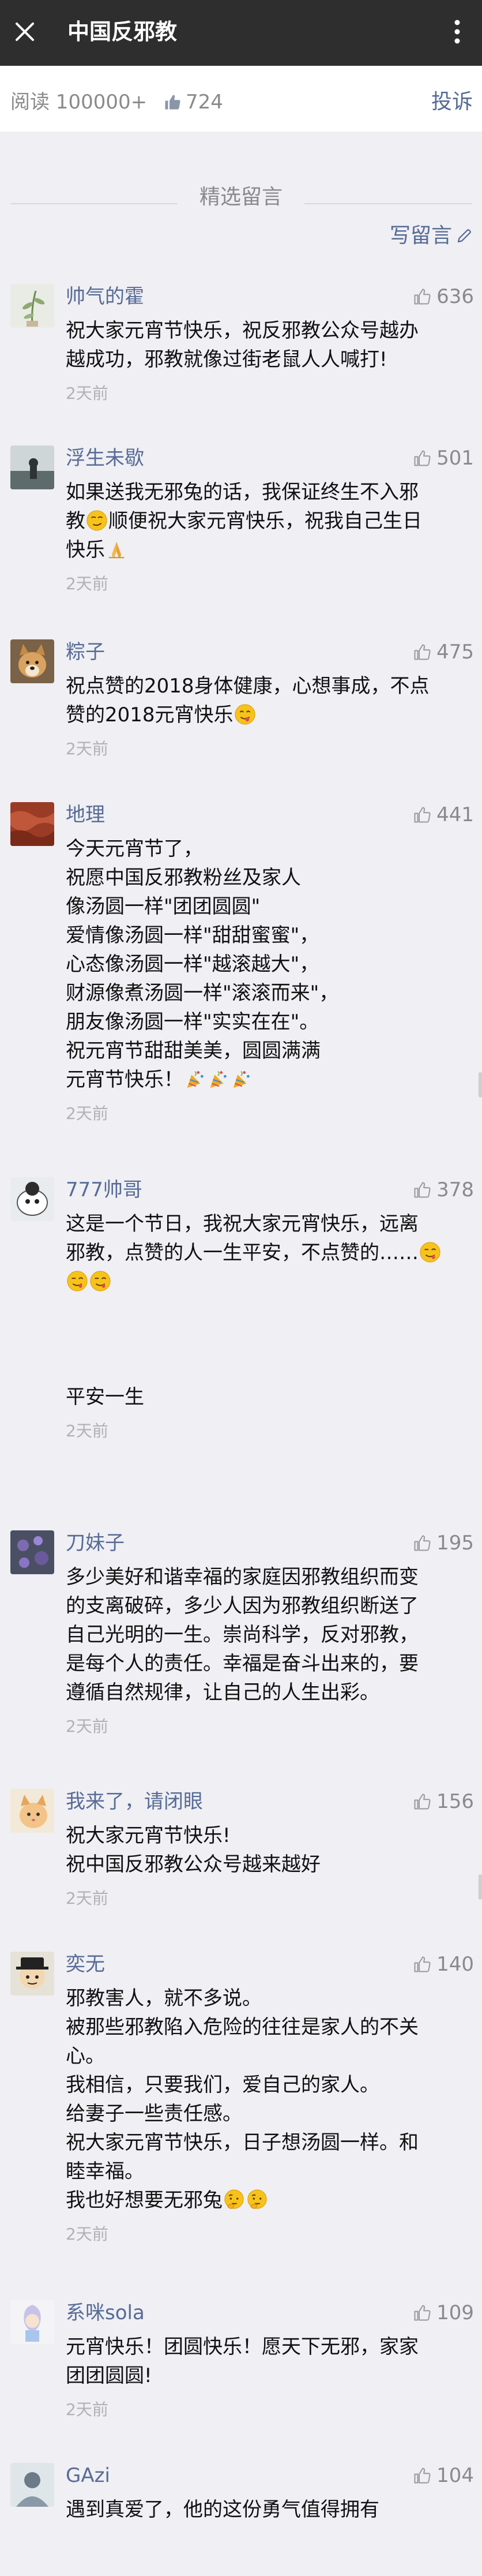  What do you see at coordinates (267, 345) in the screenshot?
I see `comment-content: 祝大家元宵节快乐，祝反邪教公众号越办 越成功，邪教就像过街老鼠人人喊打!` at bounding box center [267, 345].